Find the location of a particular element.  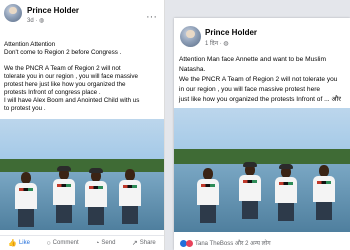

more-dots-icon: ··· is located at coordinates (151, 17).